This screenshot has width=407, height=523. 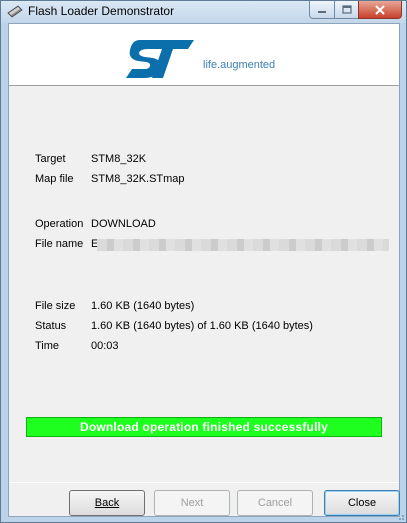 I want to click on file-size-label: File size, so click(x=55, y=306).